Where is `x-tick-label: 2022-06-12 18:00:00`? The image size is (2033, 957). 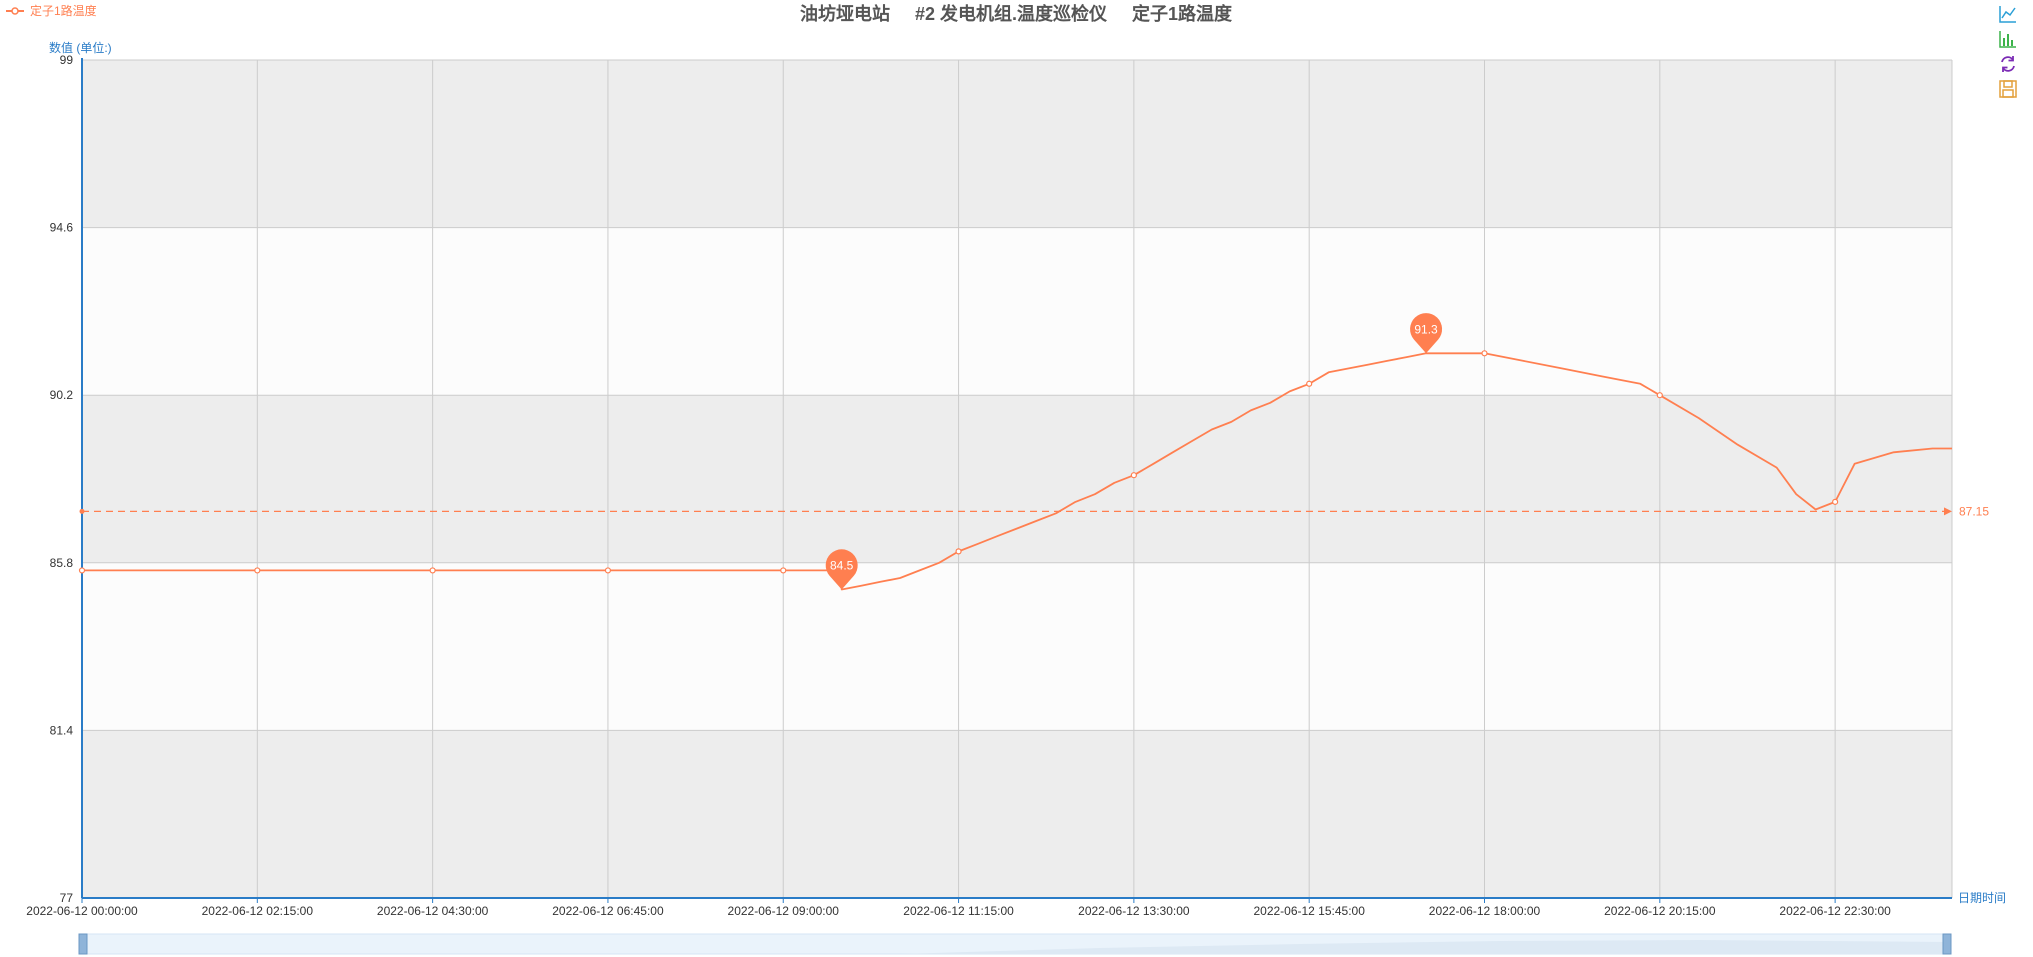
x-tick-label: 2022-06-12 18:00:00 is located at coordinates (1485, 911).